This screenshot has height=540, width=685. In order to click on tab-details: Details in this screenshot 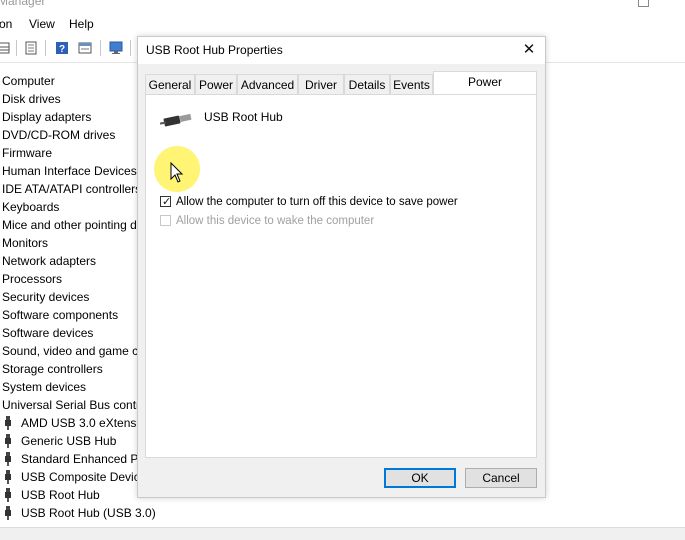, I will do `click(367, 84)`.